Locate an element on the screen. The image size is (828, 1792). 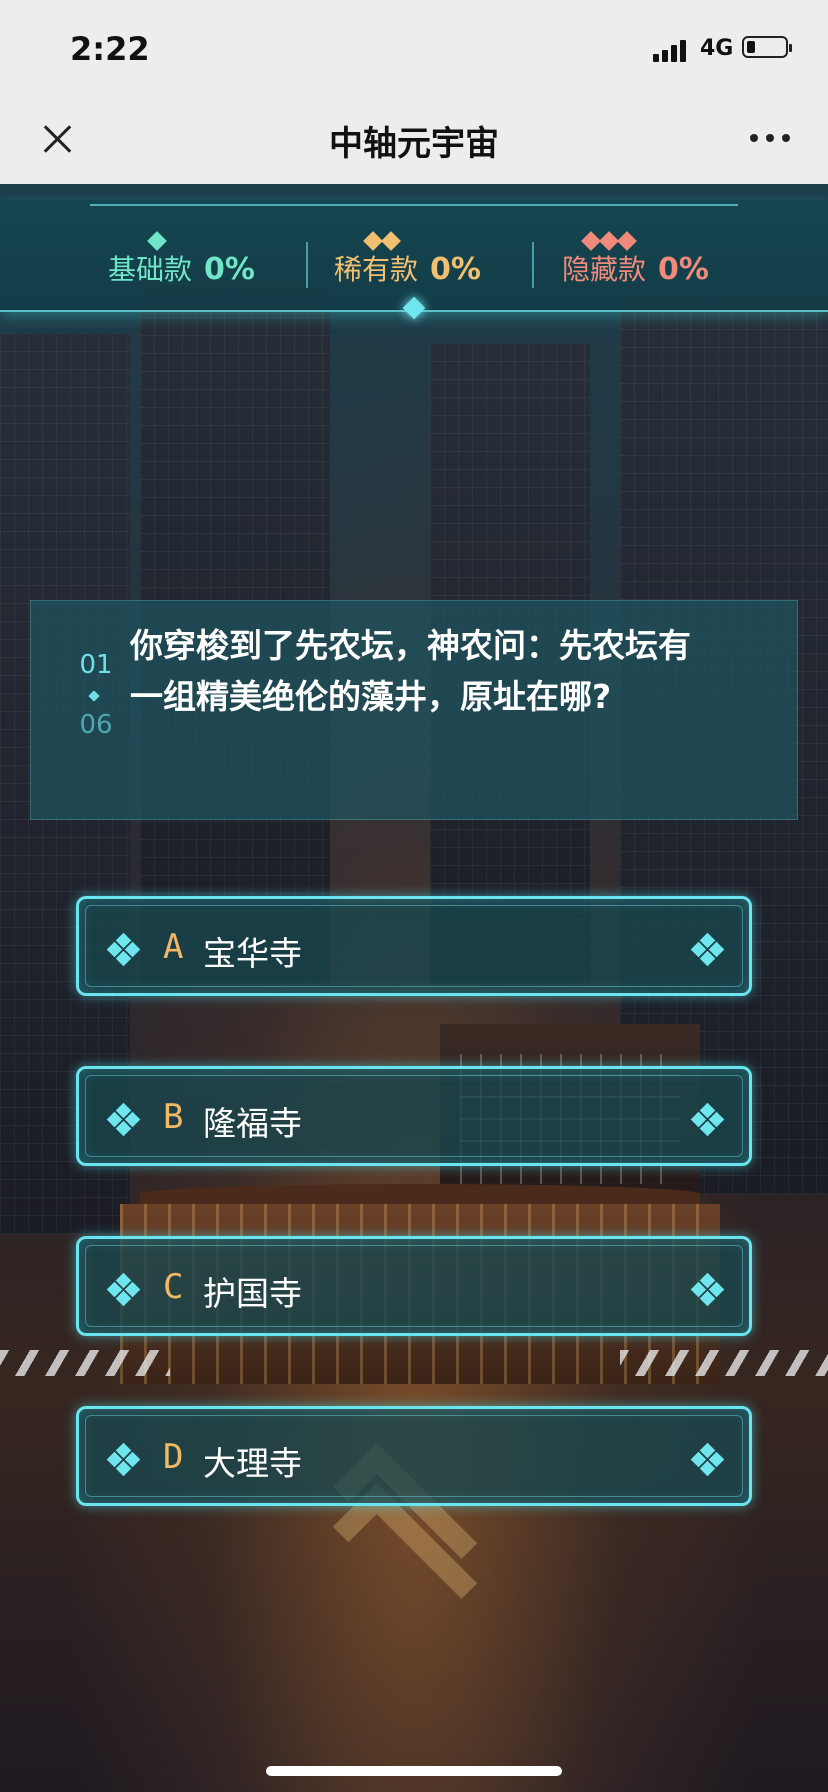
nav-bar: 中轴元宇宙 is located at coordinates (414, 138).